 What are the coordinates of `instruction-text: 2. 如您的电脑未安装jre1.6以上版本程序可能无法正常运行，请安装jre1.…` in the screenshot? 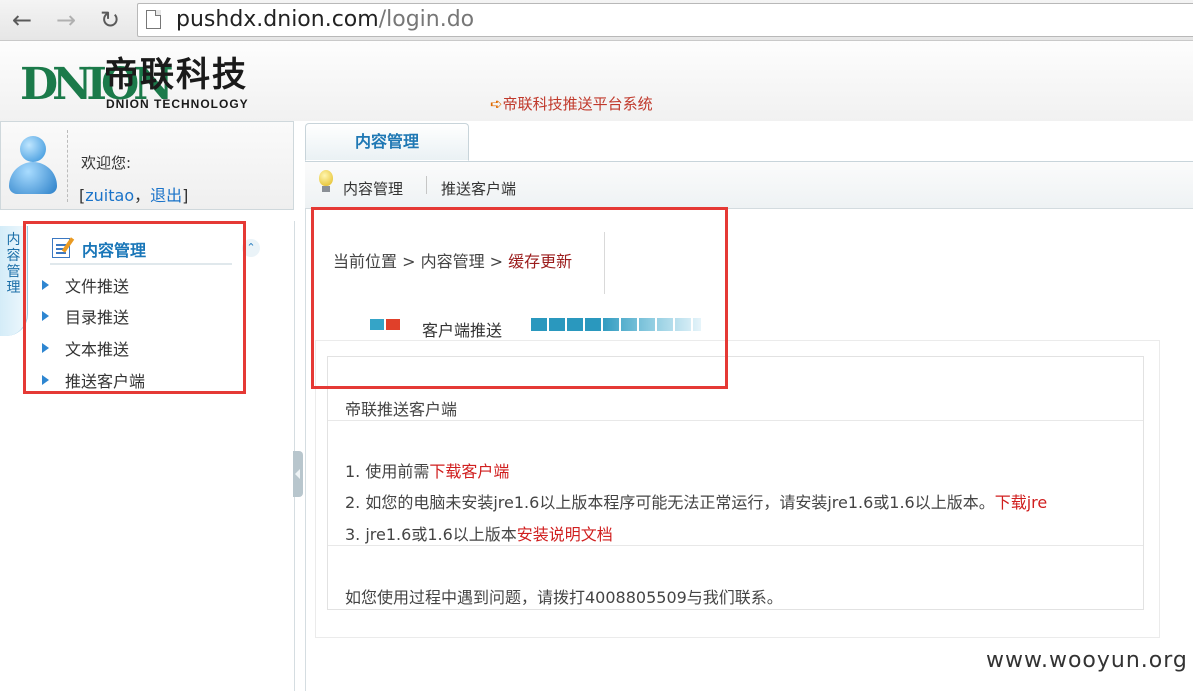 It's located at (670, 502).